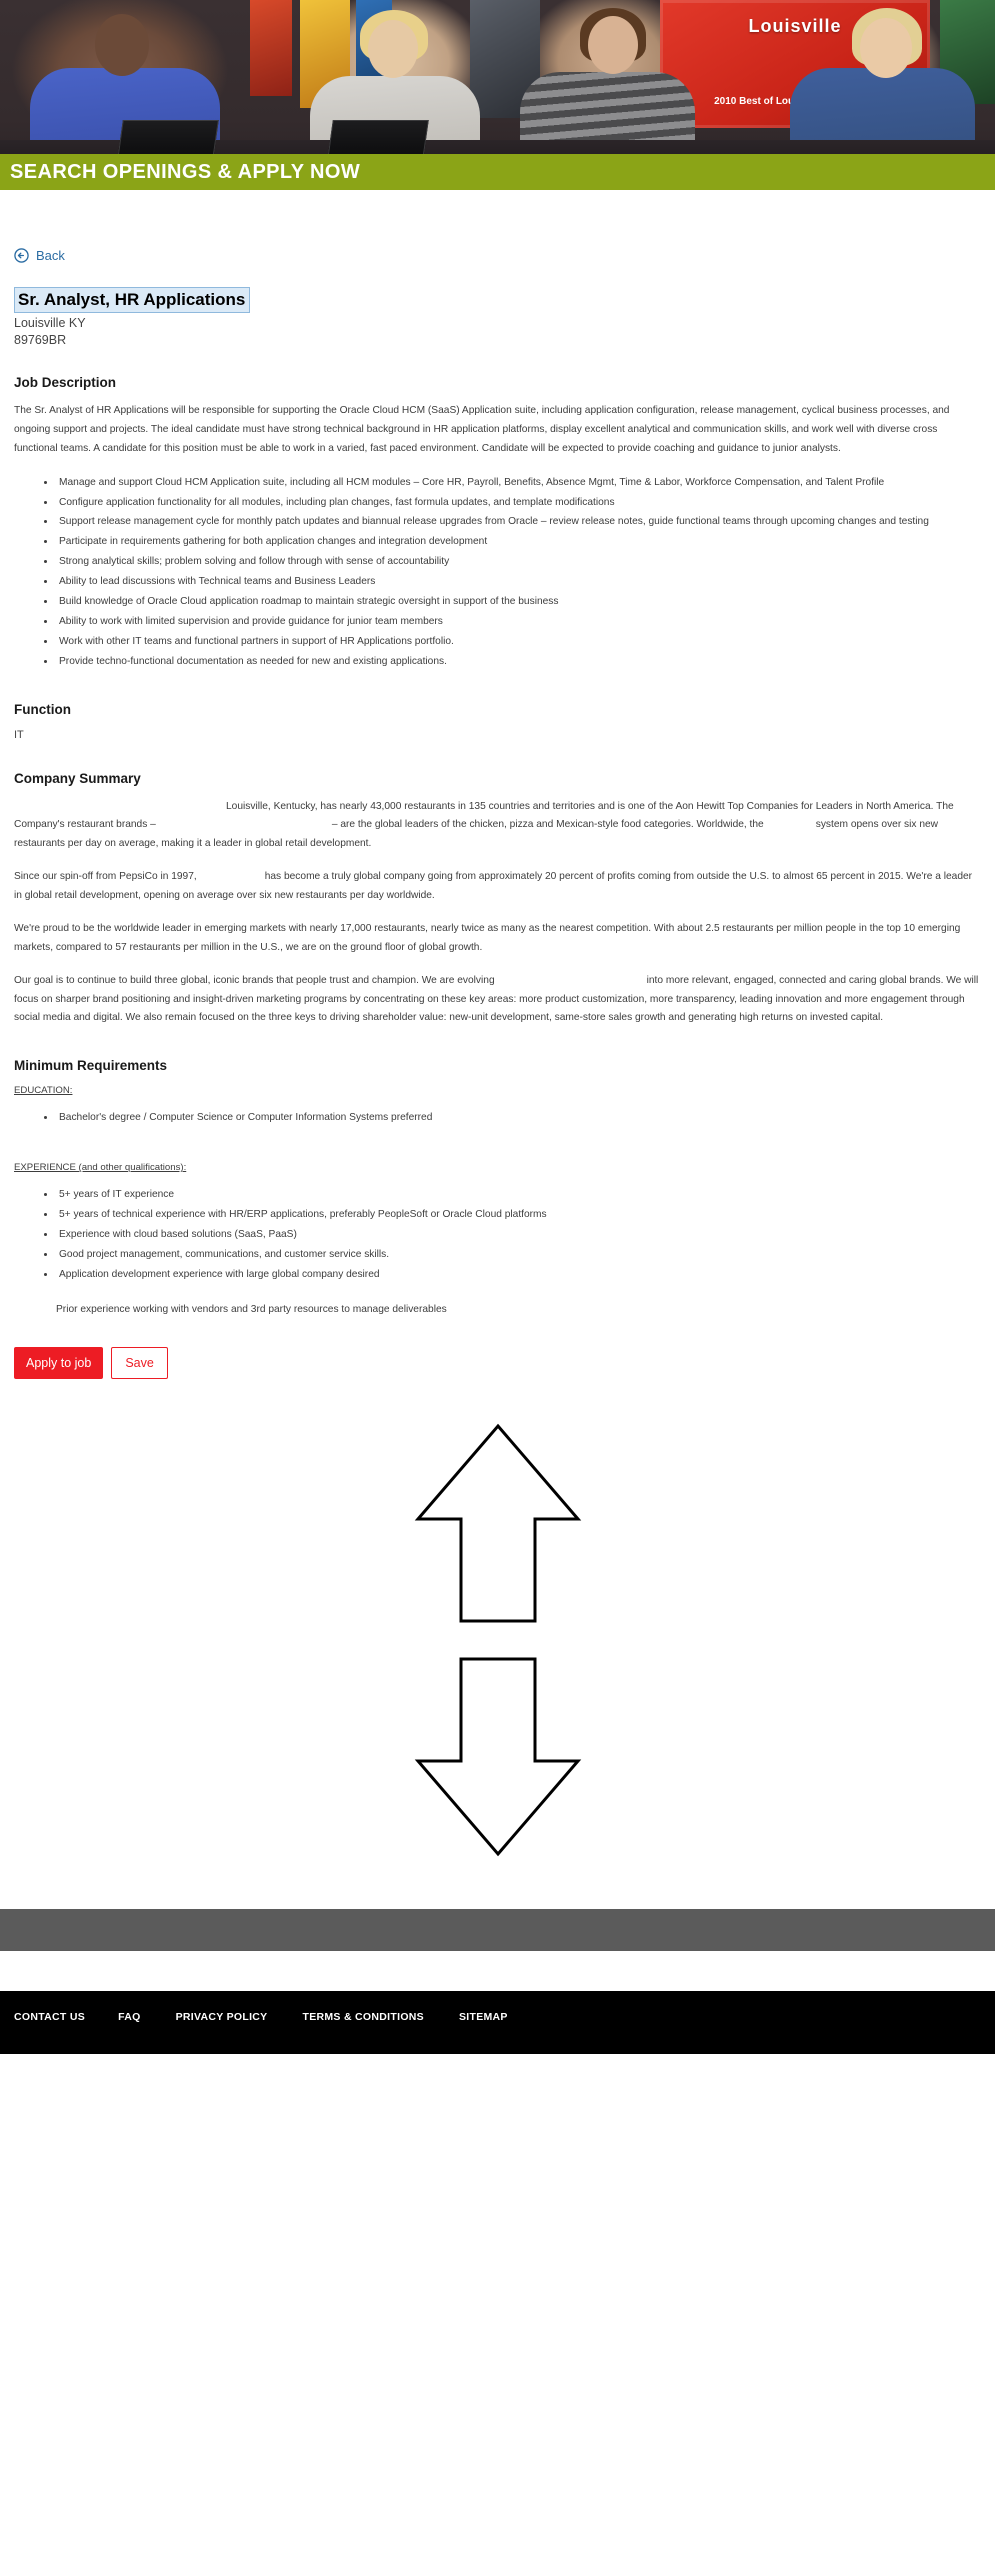 The width and height of the screenshot is (995, 2563). I want to click on minimum-requirements-heading: Minimum Requirements, so click(91, 1066).